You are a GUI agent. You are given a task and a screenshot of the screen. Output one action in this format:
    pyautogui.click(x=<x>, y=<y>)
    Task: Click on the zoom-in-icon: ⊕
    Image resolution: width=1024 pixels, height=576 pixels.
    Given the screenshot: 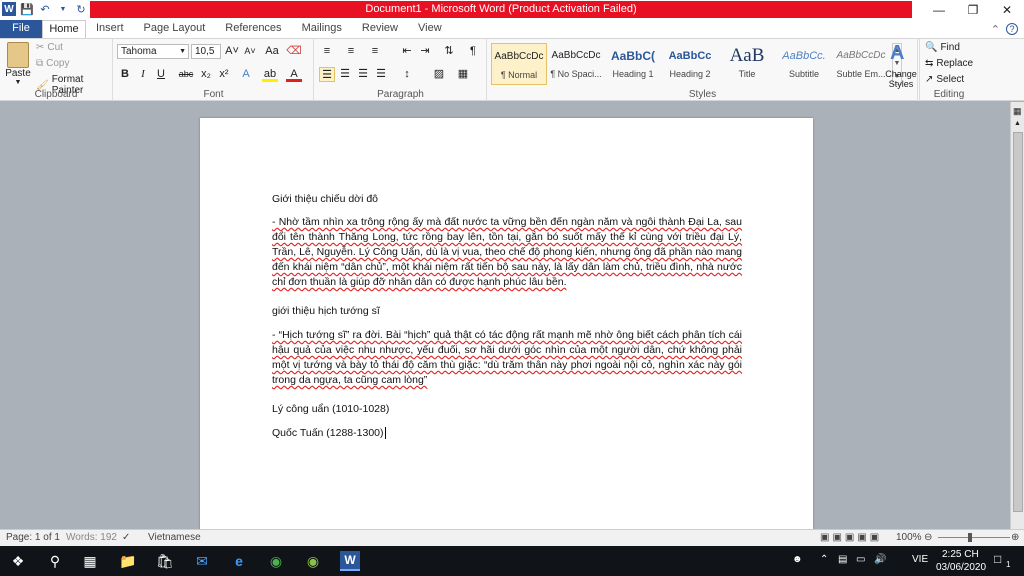 What is the action you would take?
    pyautogui.click(x=1015, y=537)
    